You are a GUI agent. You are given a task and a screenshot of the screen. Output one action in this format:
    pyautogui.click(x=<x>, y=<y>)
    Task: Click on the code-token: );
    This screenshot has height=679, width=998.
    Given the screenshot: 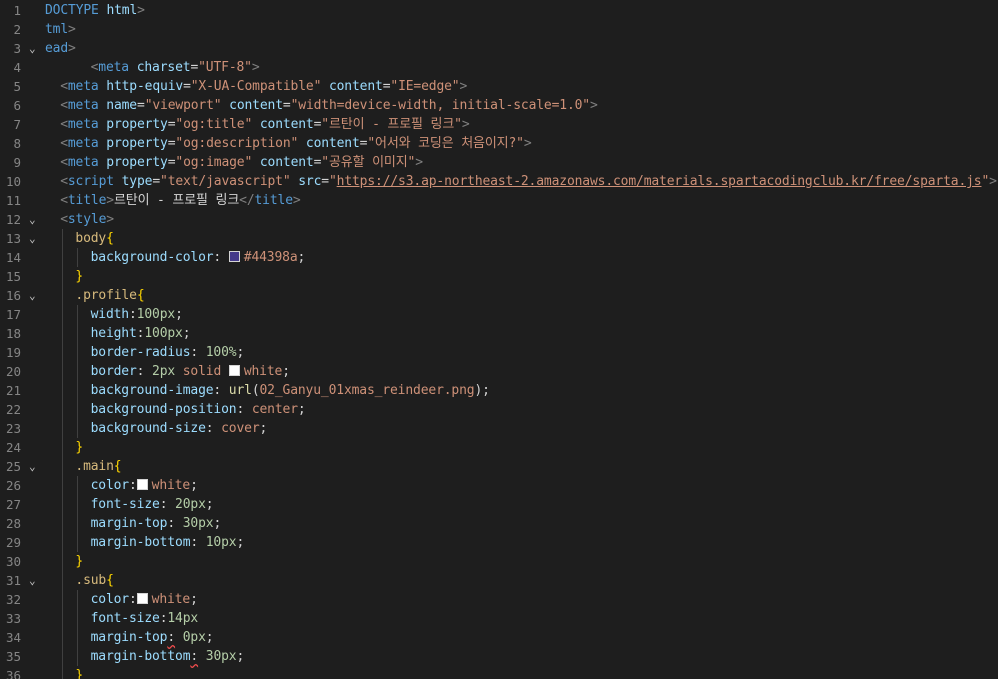 What is the action you would take?
    pyautogui.click(x=482, y=390)
    